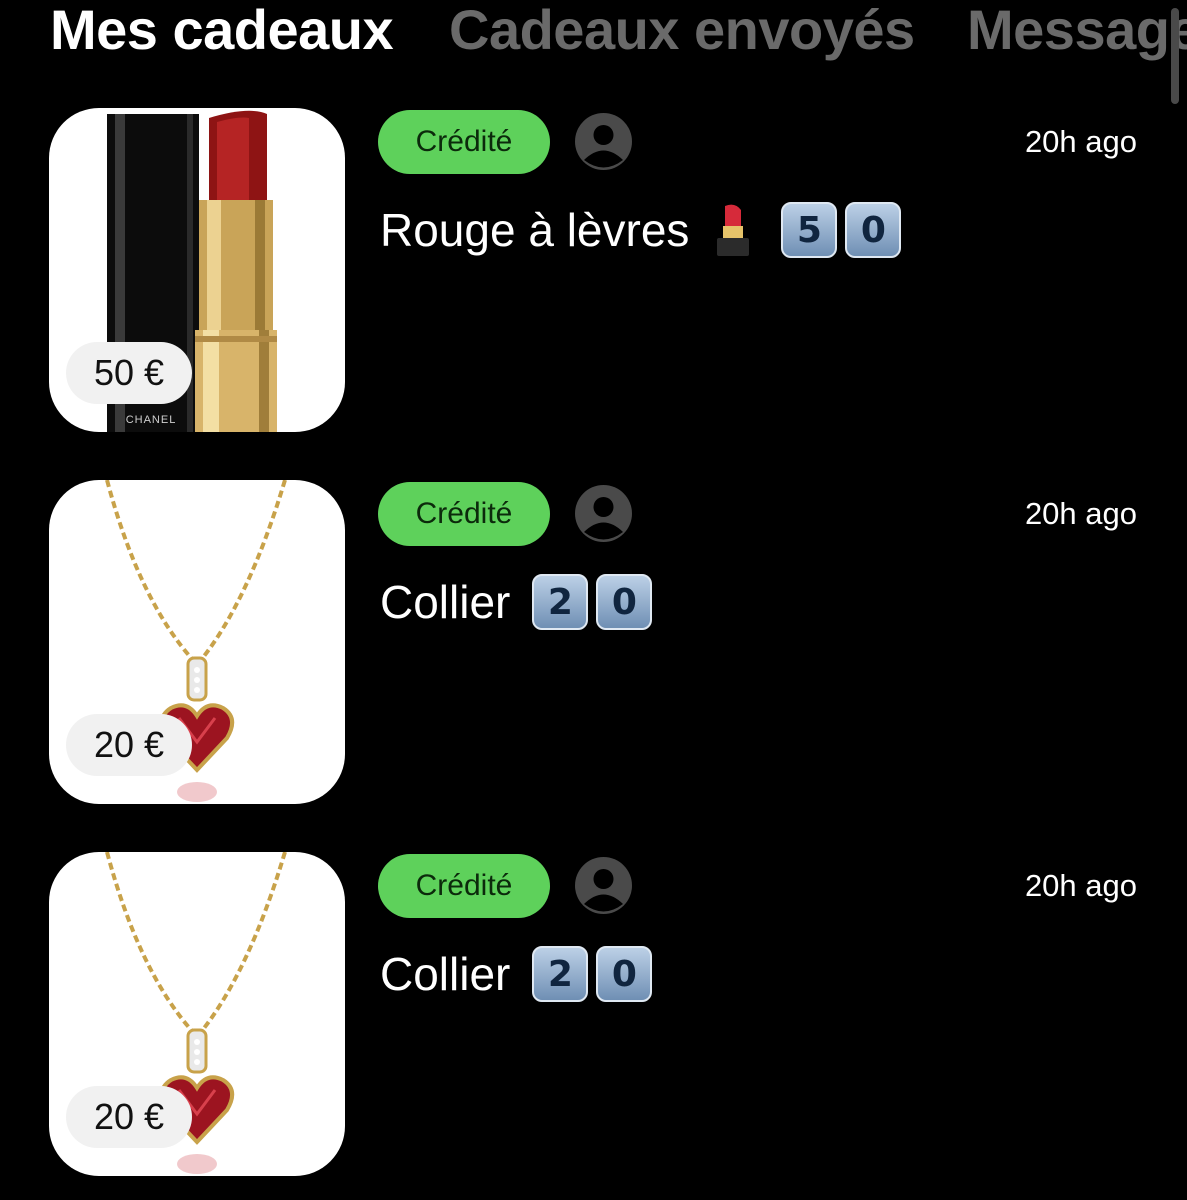 Image resolution: width=1187 pixels, height=1200 pixels. I want to click on gift-title: Rouge à lèvres, so click(535, 230).